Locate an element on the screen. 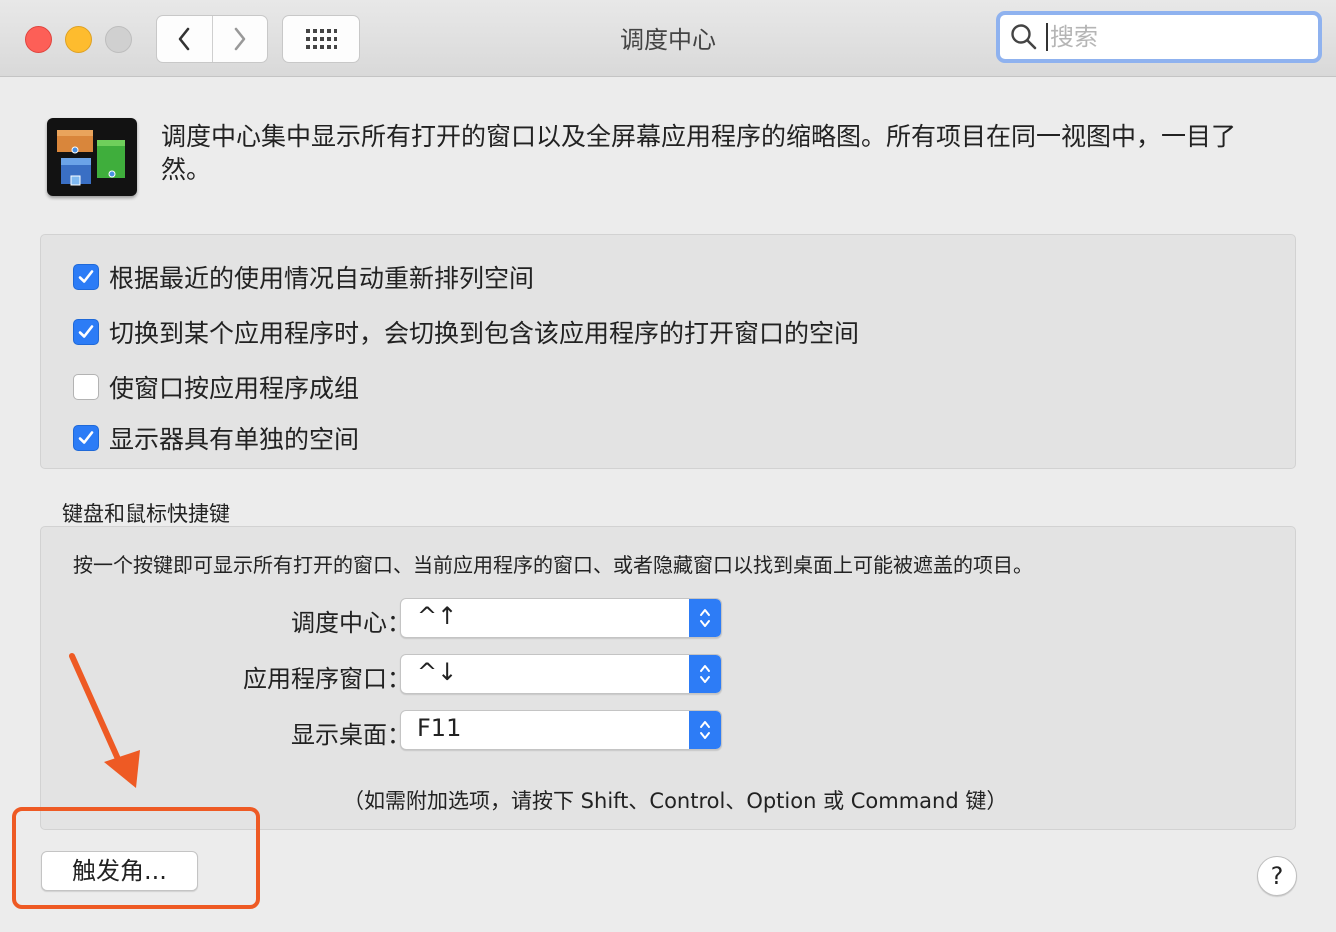  shortcut-row-mission-control: 调度中心： ^↑ is located at coordinates (391, 618).